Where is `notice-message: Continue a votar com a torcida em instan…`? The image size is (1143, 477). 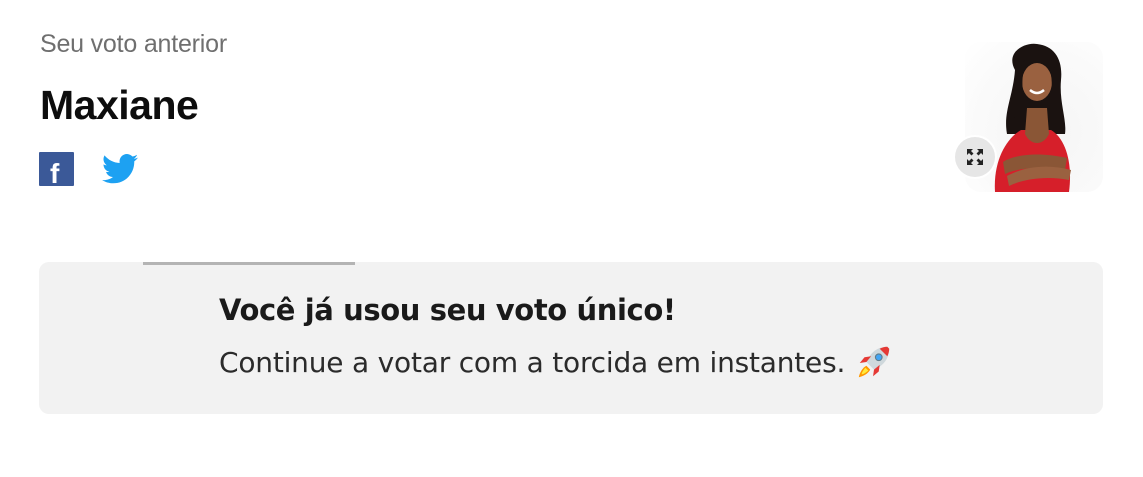
notice-message: Continue a votar com a torcida em instan… is located at coordinates (532, 362).